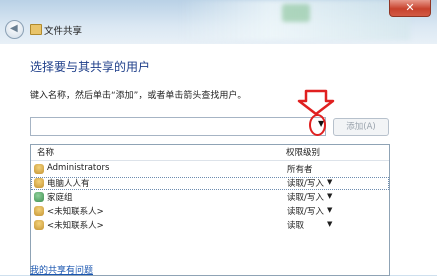 Image resolution: width=437 pixels, height=276 pixels. I want to click on instruction-text: 键入名称，然后单击“添加”，或者单击箭头查找用户。, so click(138, 96).